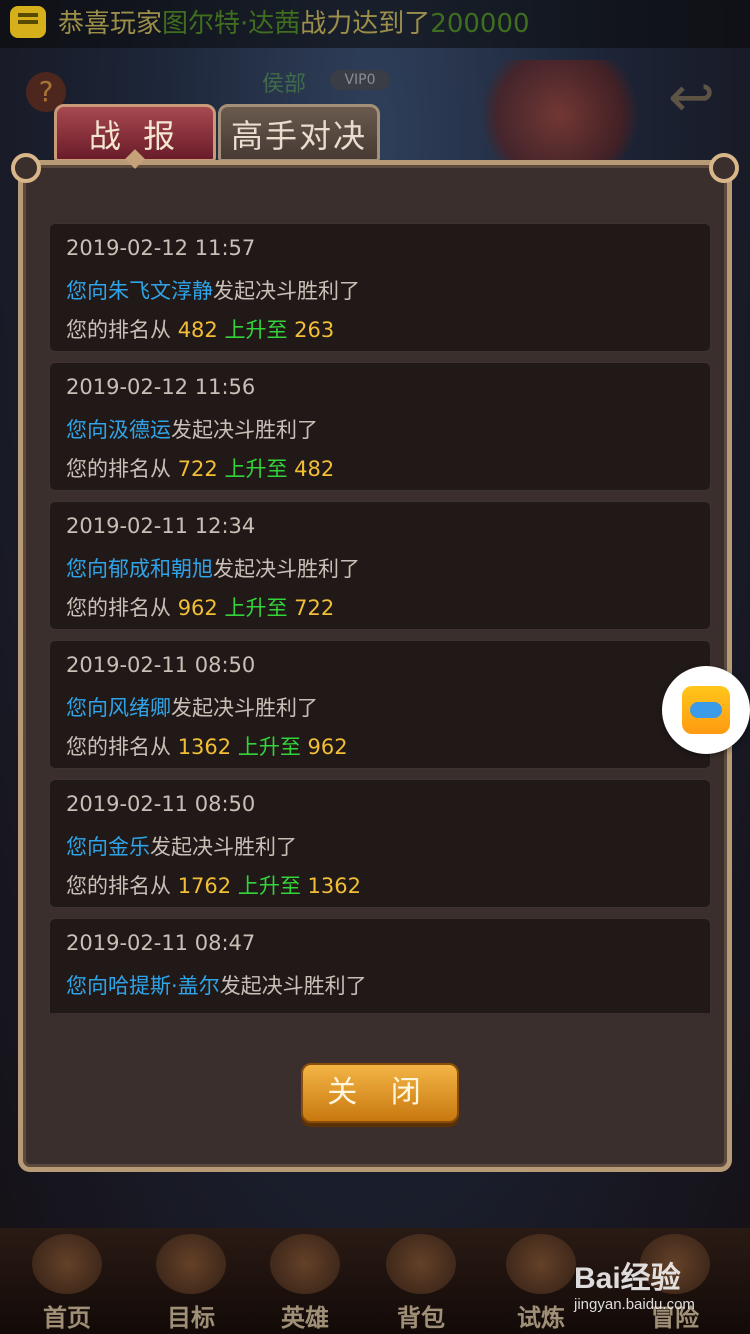  What do you see at coordinates (139, 708) in the screenshot?
I see `opponent-name: 风绪卿` at bounding box center [139, 708].